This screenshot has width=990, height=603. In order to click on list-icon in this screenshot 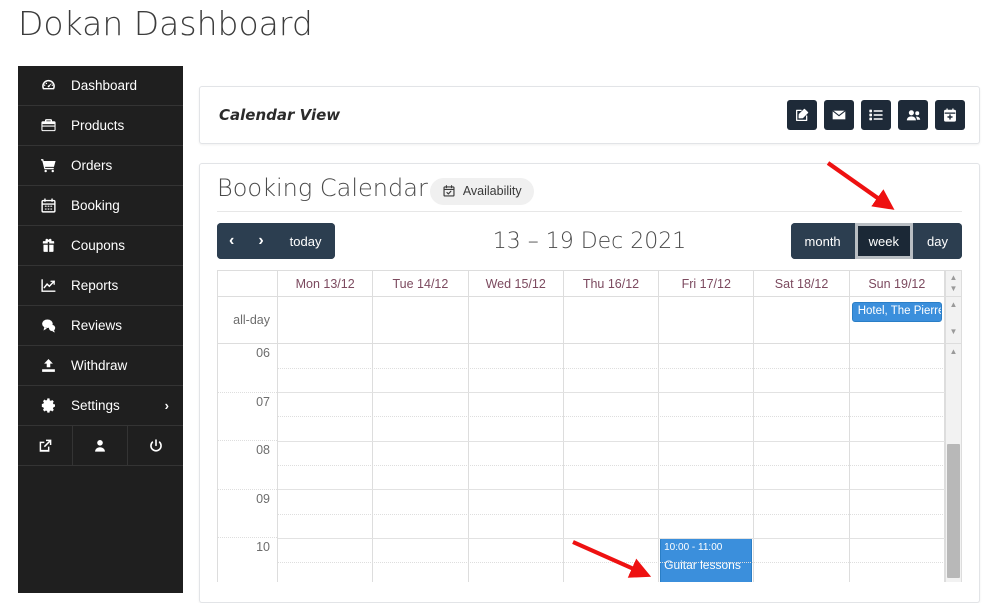, I will do `click(876, 115)`.